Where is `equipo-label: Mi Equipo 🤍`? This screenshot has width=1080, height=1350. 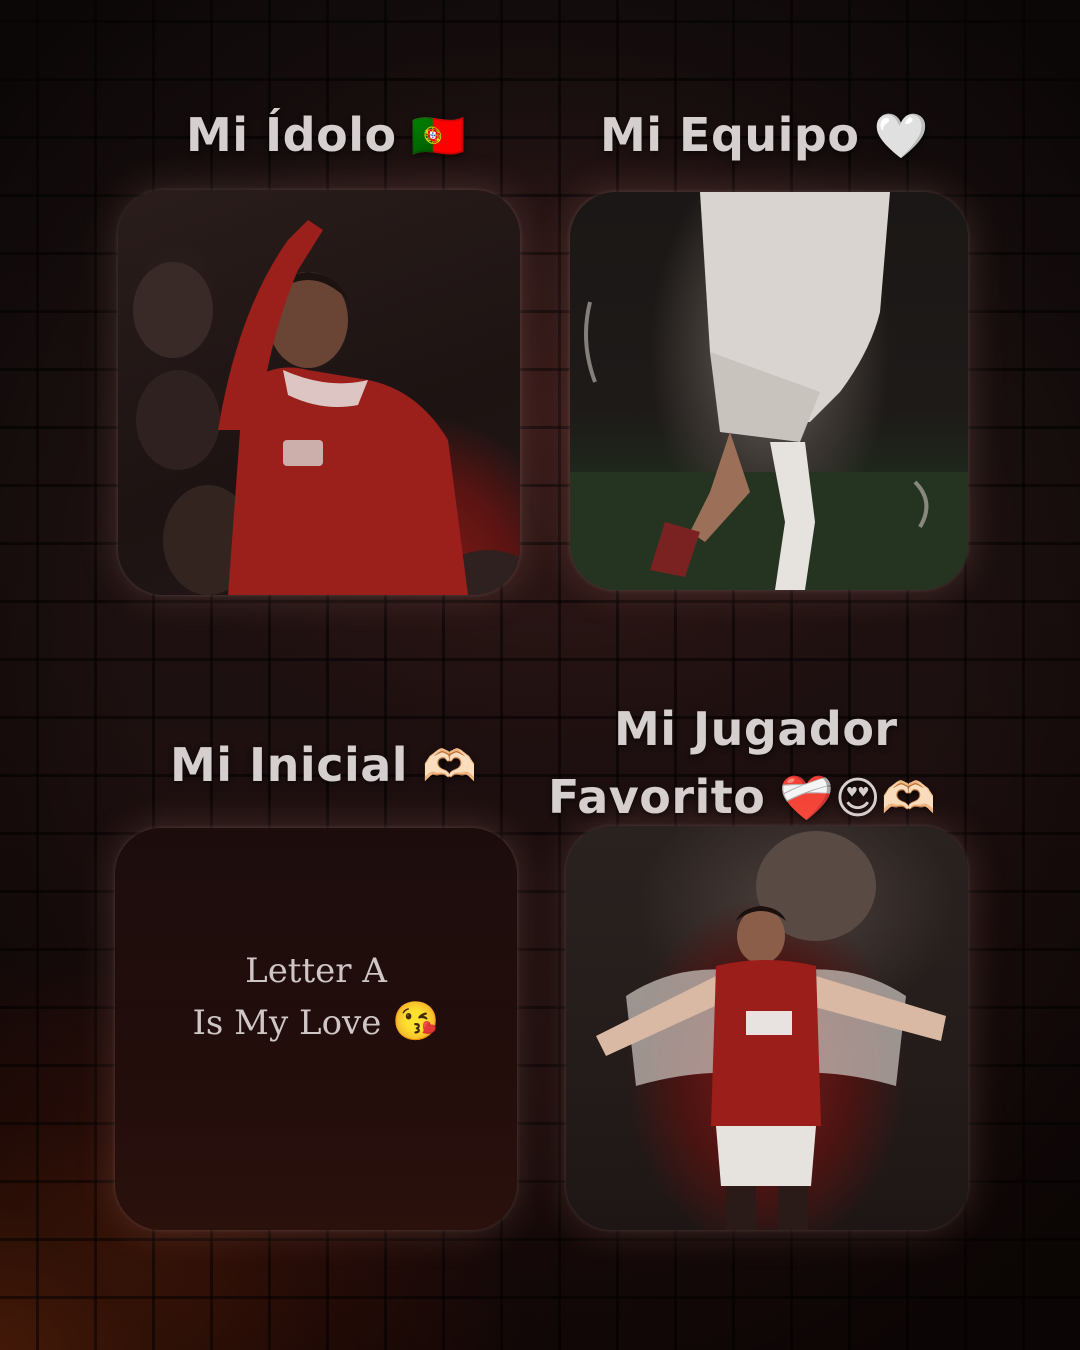 equipo-label: Mi Equipo 🤍 is located at coordinates (764, 135).